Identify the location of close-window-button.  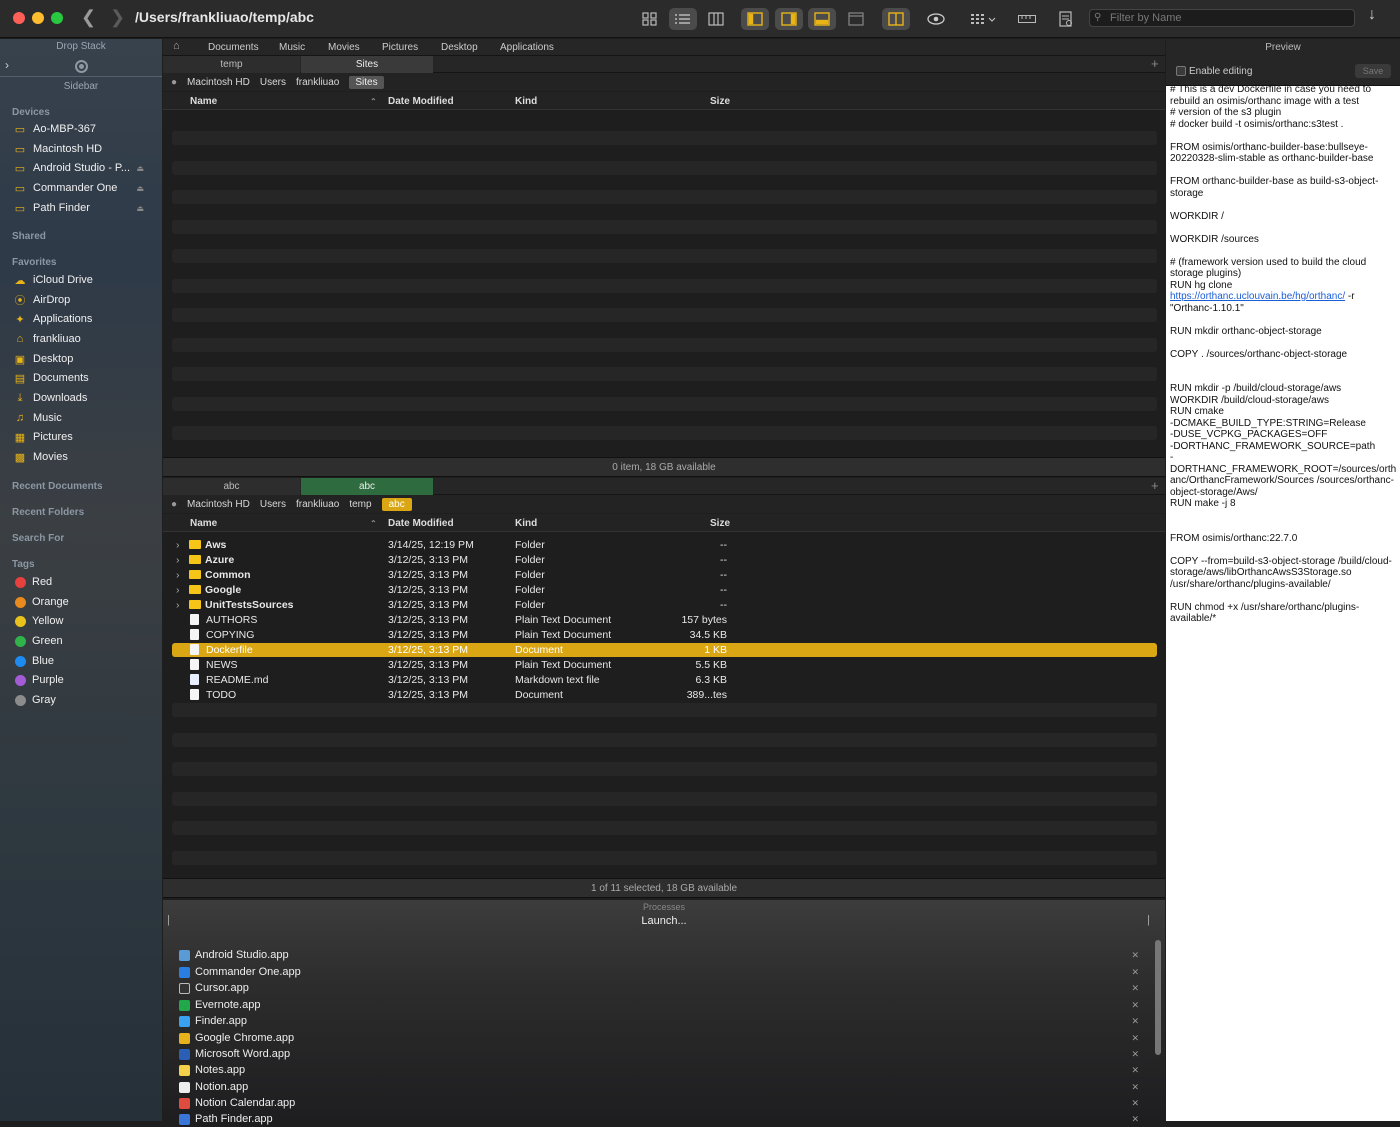
(19, 18).